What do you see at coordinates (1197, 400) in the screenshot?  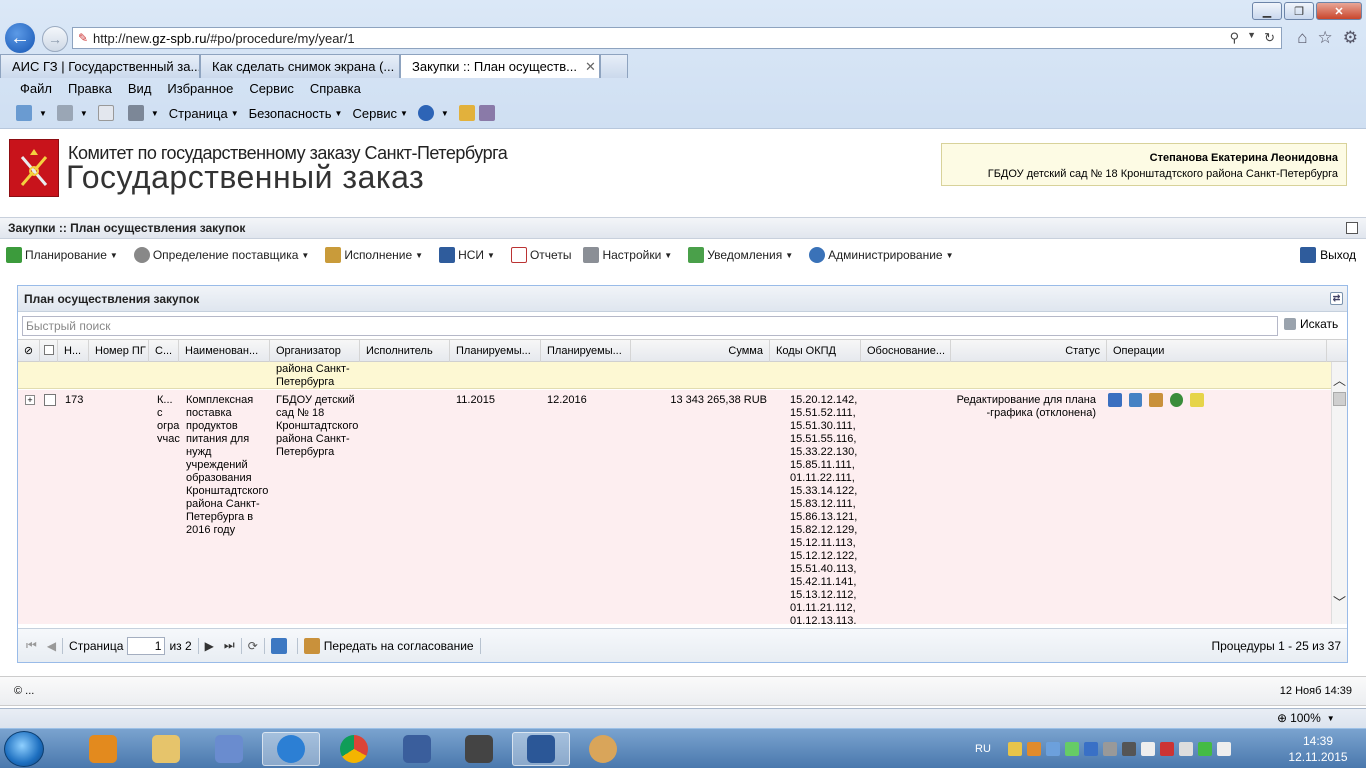 I see `notes-icon` at bounding box center [1197, 400].